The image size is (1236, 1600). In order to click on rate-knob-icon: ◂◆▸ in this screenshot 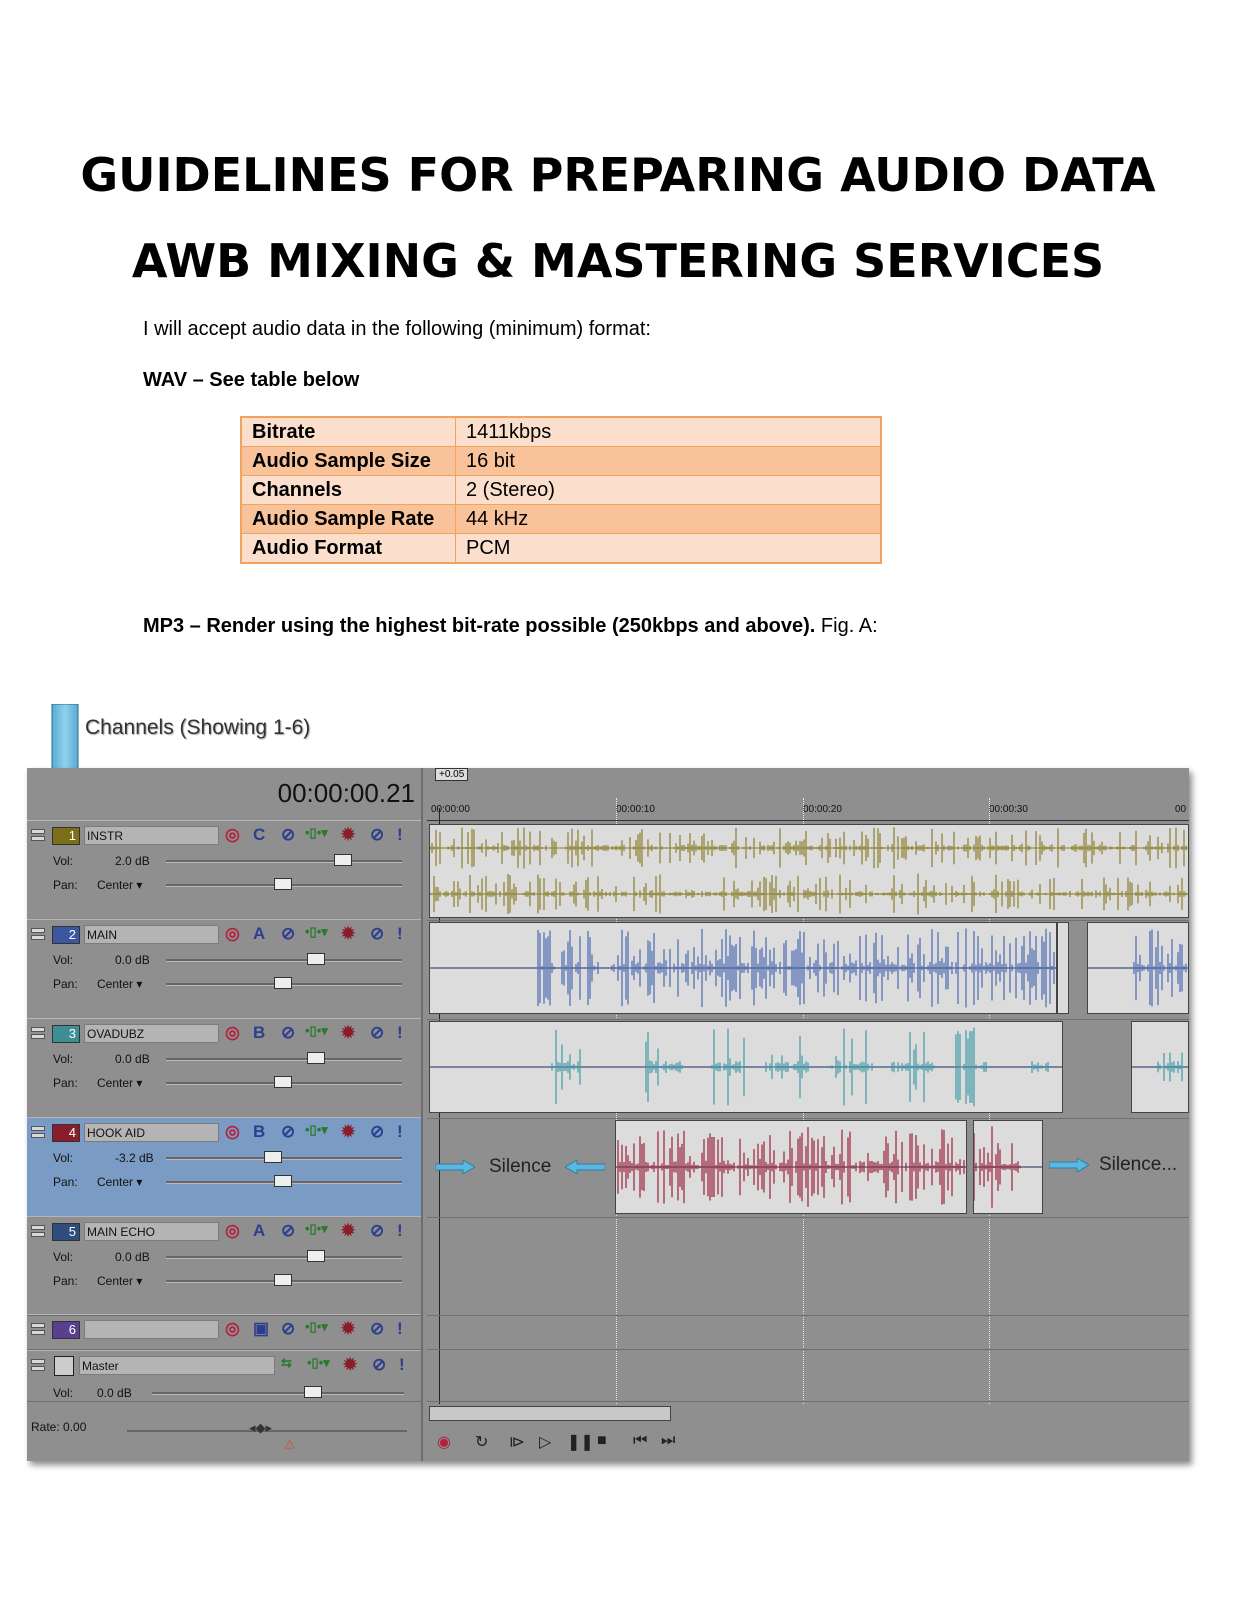, I will do `click(260, 1428)`.